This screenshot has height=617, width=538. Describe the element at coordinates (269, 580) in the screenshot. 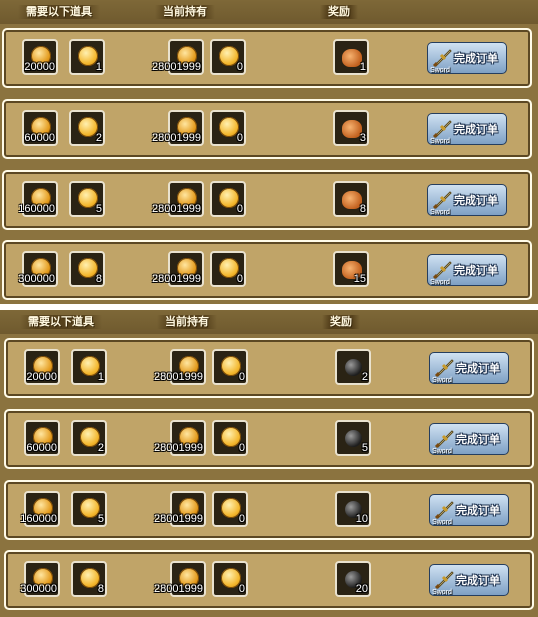

I see `order-row: 300000 8 28001999 0 20 完成订单 Sword` at that location.